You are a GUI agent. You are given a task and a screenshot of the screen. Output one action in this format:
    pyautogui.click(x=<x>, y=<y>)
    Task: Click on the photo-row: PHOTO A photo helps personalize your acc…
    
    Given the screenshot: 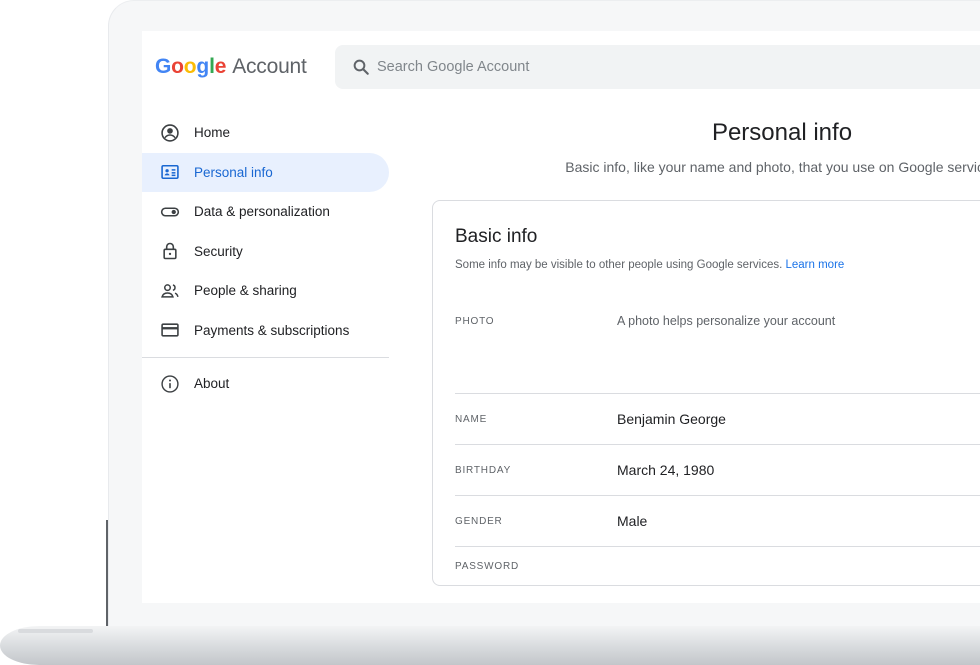 What is the action you would take?
    pyautogui.click(x=706, y=321)
    